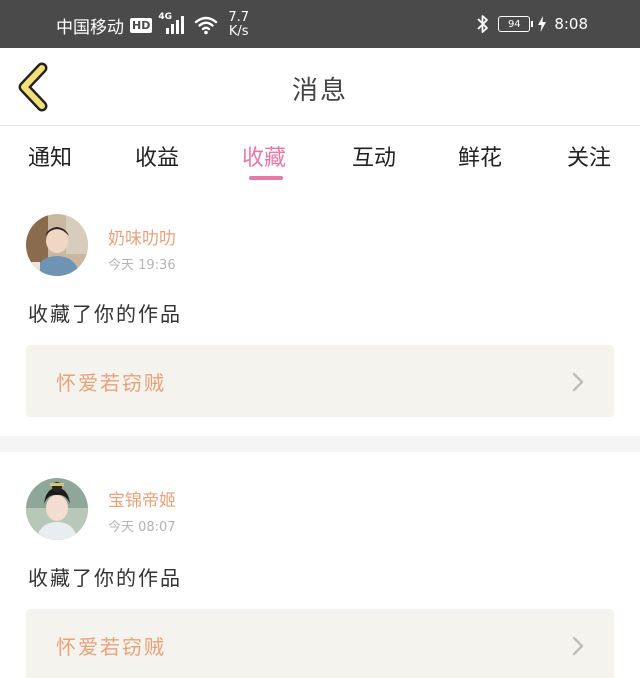  What do you see at coordinates (206, 25) in the screenshot?
I see `wifi-icon` at bounding box center [206, 25].